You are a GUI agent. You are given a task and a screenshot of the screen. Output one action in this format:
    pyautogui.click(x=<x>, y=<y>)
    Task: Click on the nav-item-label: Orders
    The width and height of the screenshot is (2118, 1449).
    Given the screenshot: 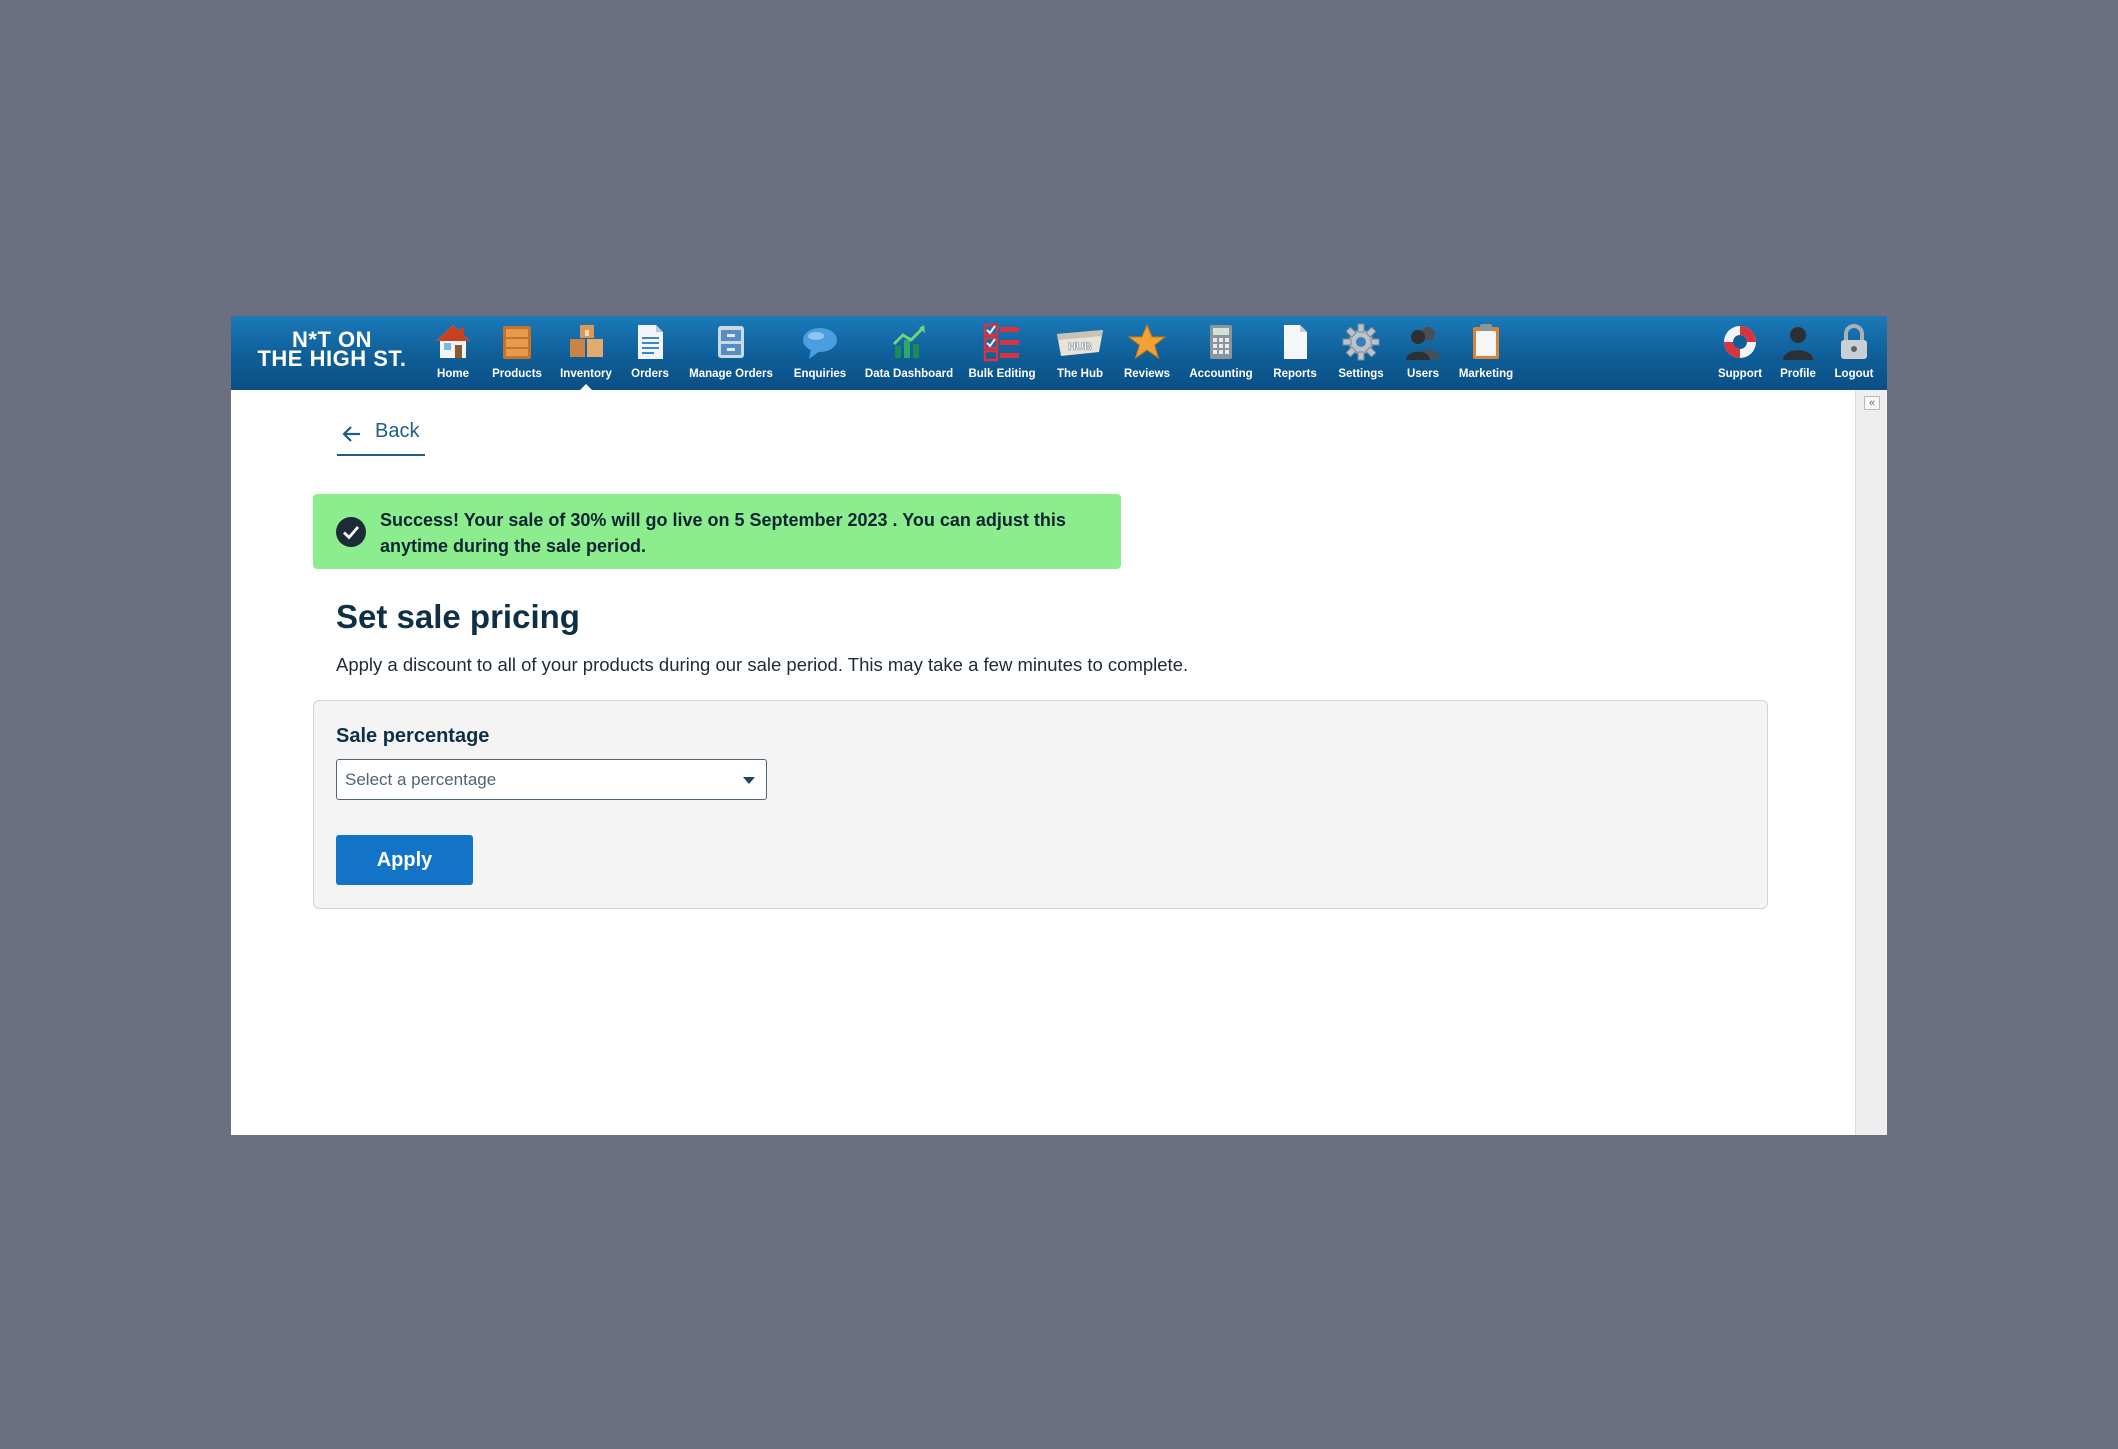 What is the action you would take?
    pyautogui.click(x=650, y=374)
    